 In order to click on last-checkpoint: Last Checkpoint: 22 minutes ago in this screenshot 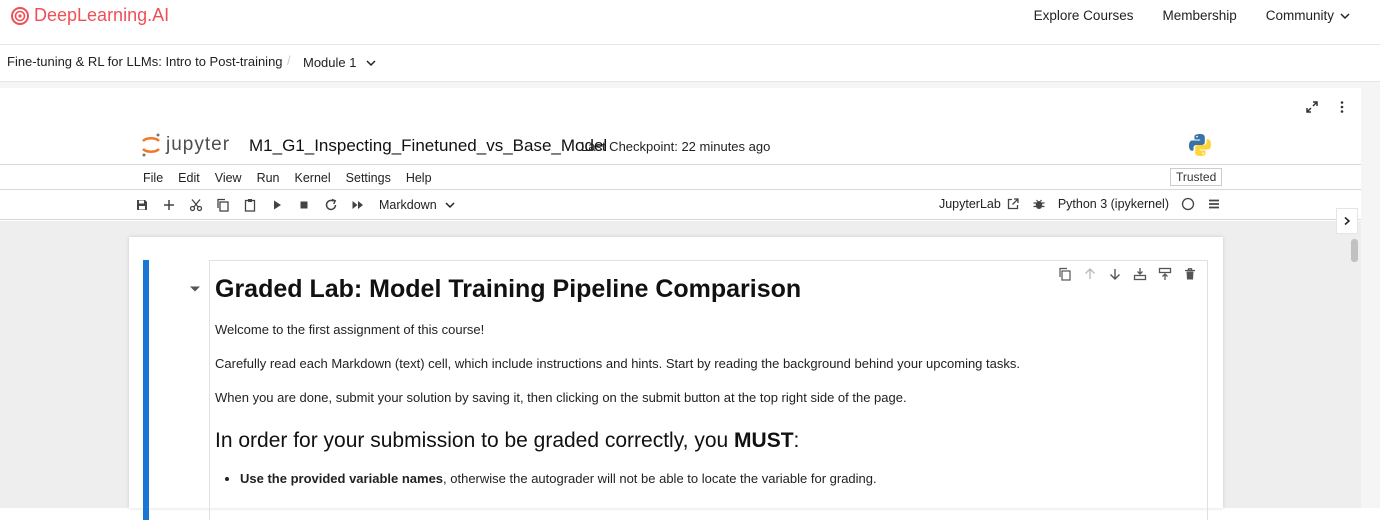, I will do `click(676, 146)`.